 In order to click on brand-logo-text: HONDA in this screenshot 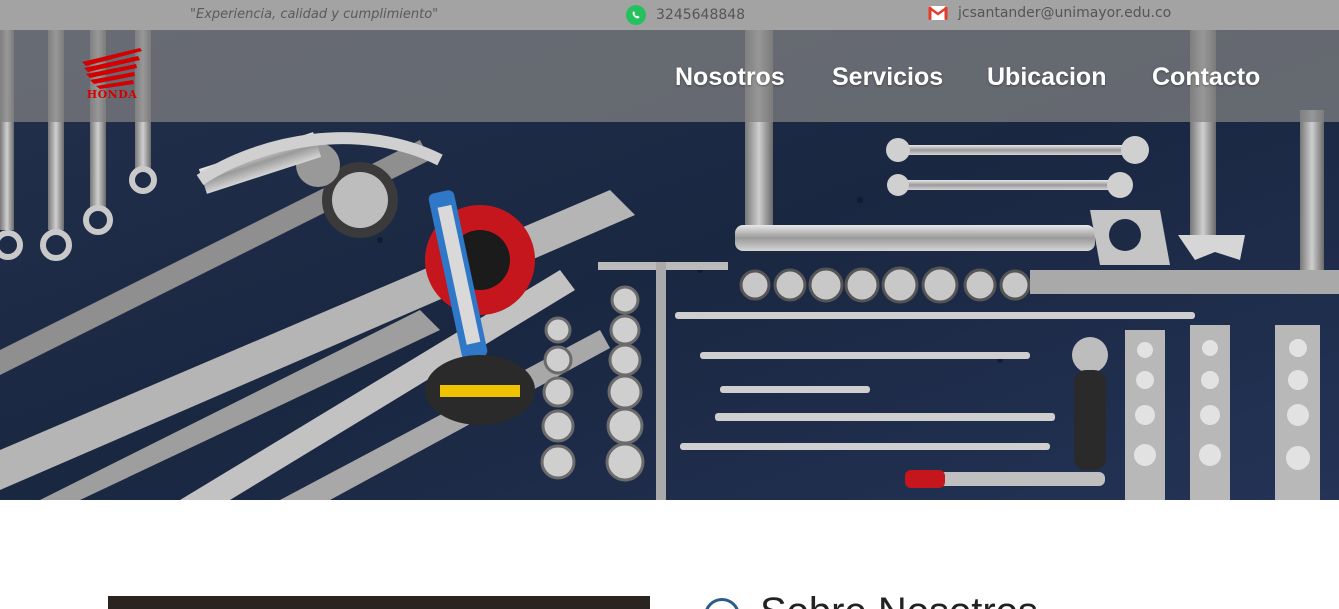, I will do `click(112, 94)`.